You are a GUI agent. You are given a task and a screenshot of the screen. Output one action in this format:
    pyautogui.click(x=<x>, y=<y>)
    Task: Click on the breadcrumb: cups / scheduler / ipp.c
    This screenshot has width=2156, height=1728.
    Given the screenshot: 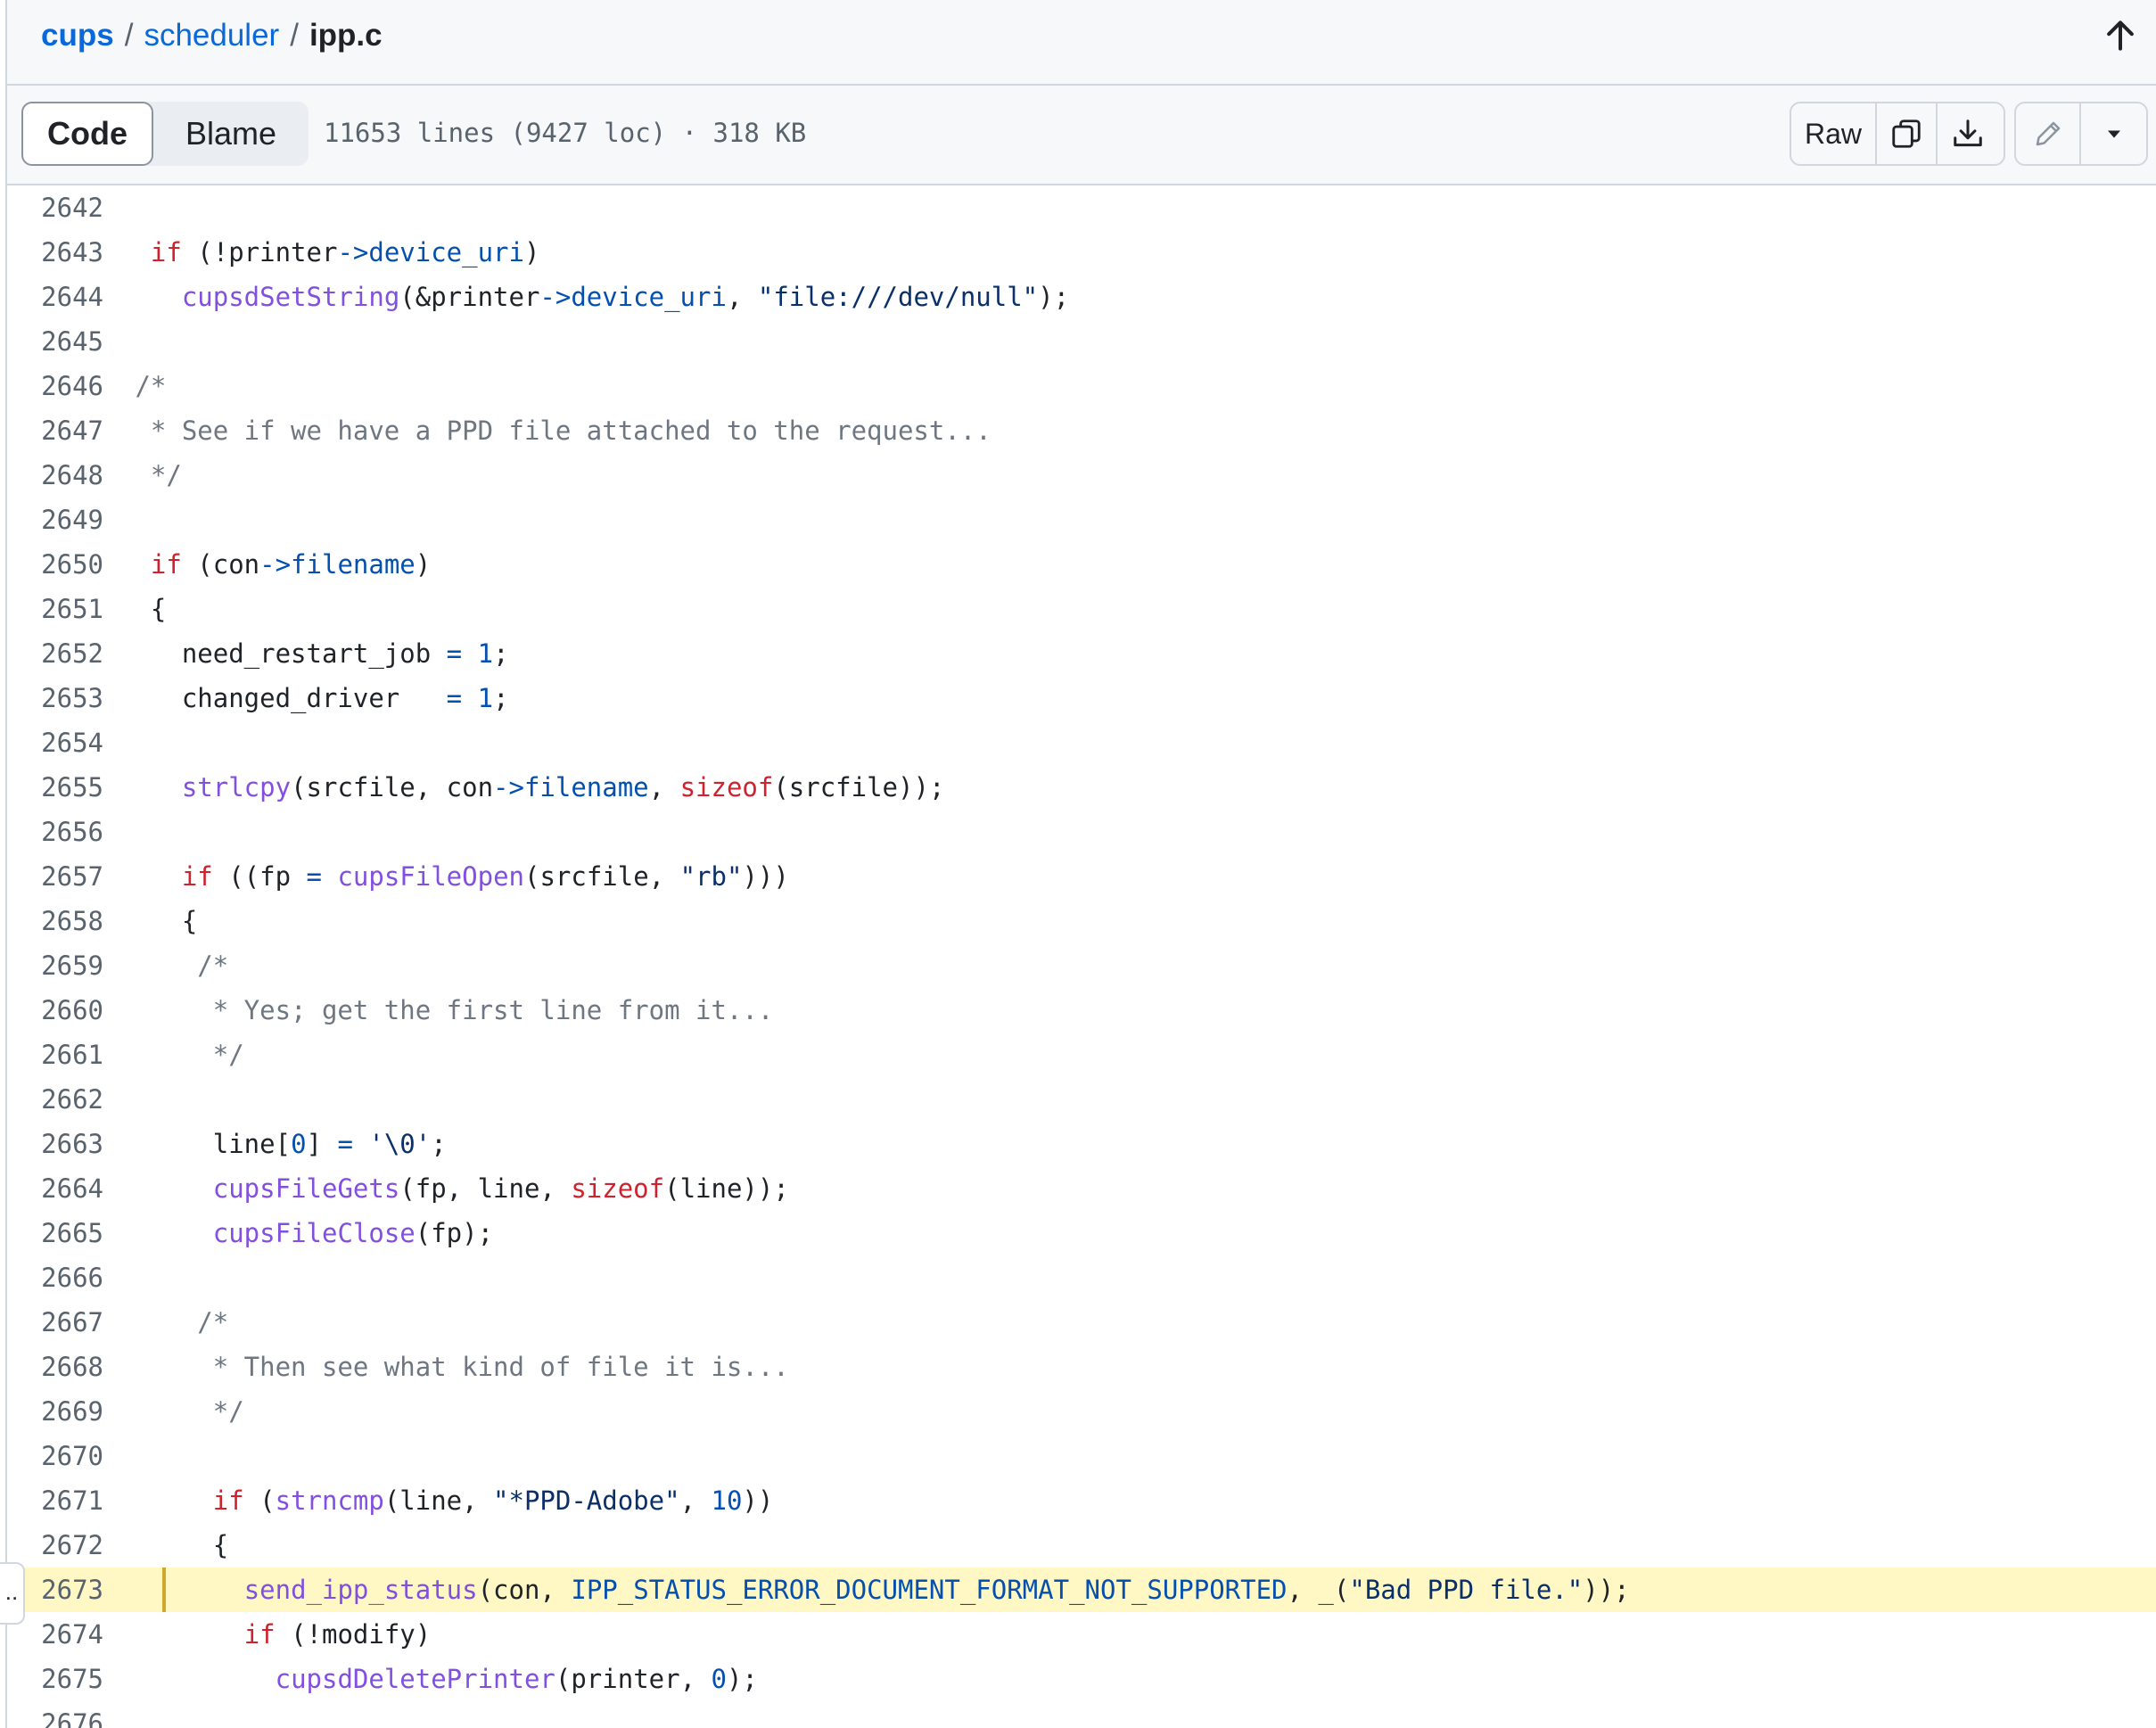 What is the action you would take?
    pyautogui.click(x=212, y=35)
    